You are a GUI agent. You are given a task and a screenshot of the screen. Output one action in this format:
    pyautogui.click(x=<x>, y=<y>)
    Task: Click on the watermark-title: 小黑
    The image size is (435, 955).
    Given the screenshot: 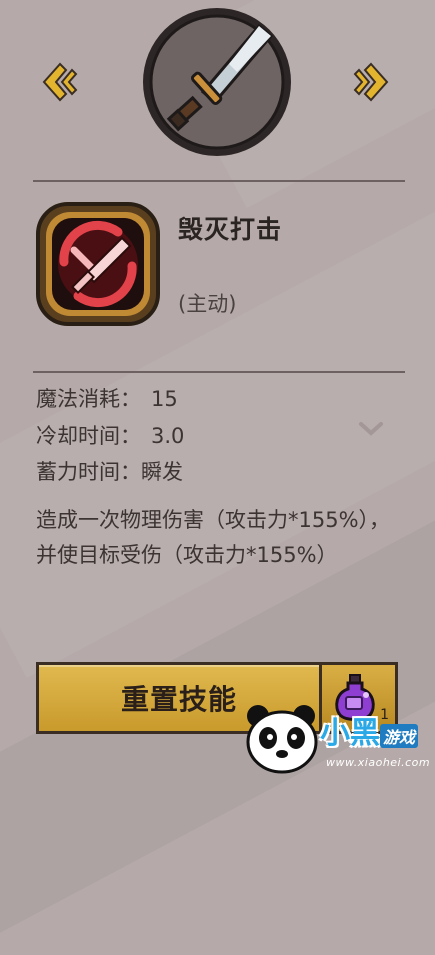 What is the action you would take?
    pyautogui.click(x=350, y=733)
    